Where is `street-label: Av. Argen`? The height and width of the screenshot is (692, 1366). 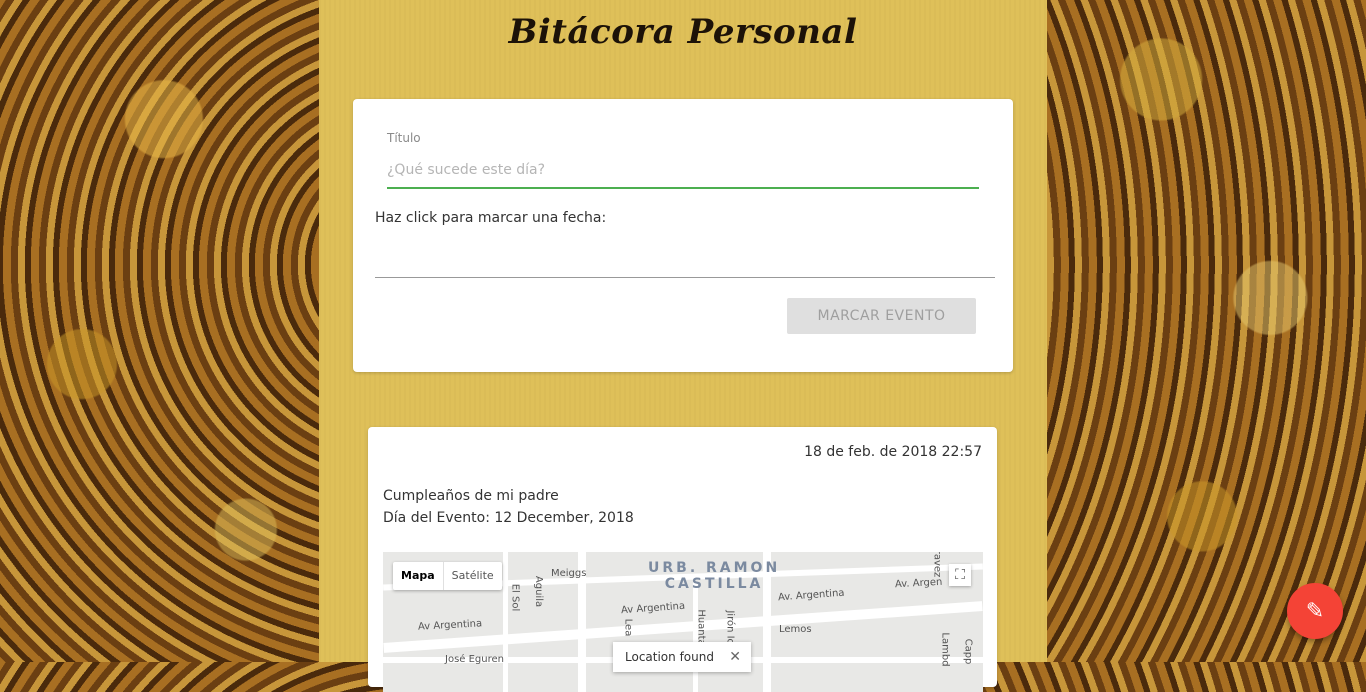
street-label: Av. Argen is located at coordinates (918, 583).